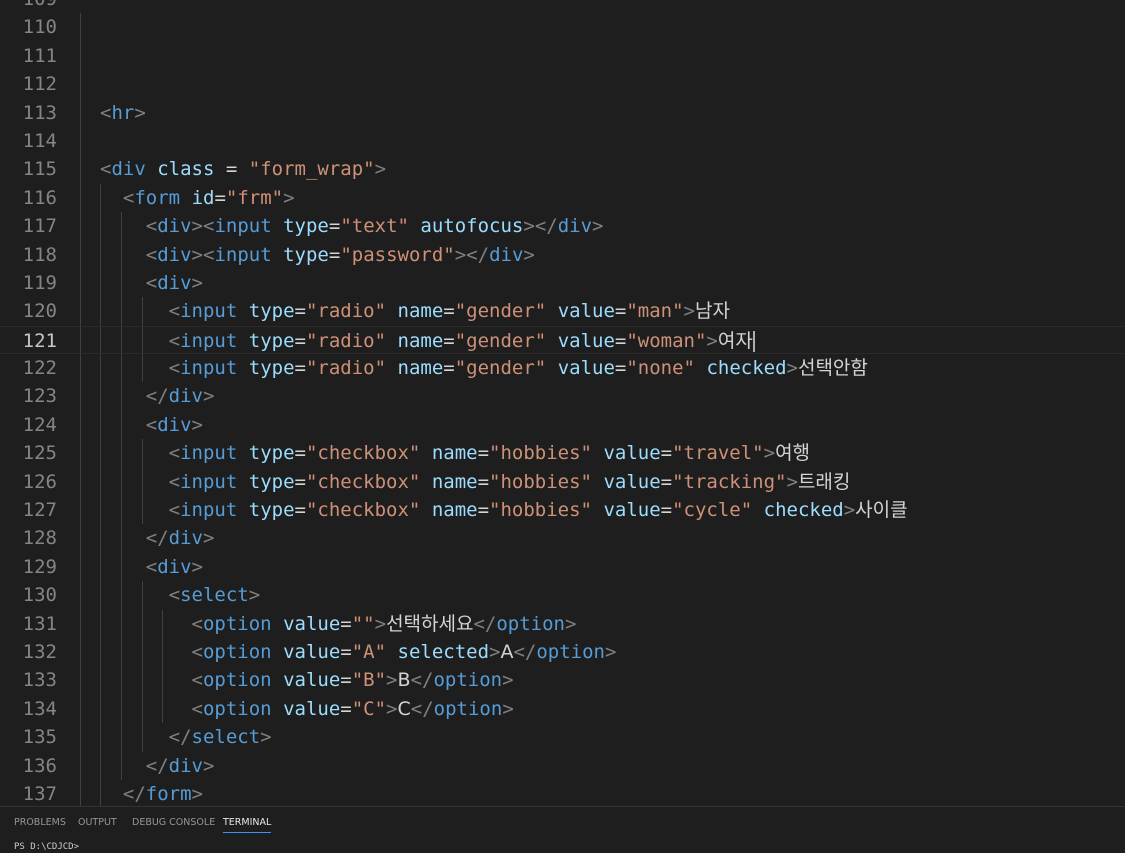 The image size is (1125, 853). I want to click on code-text: <option value="">선택하세요</option>, so click(384, 623).